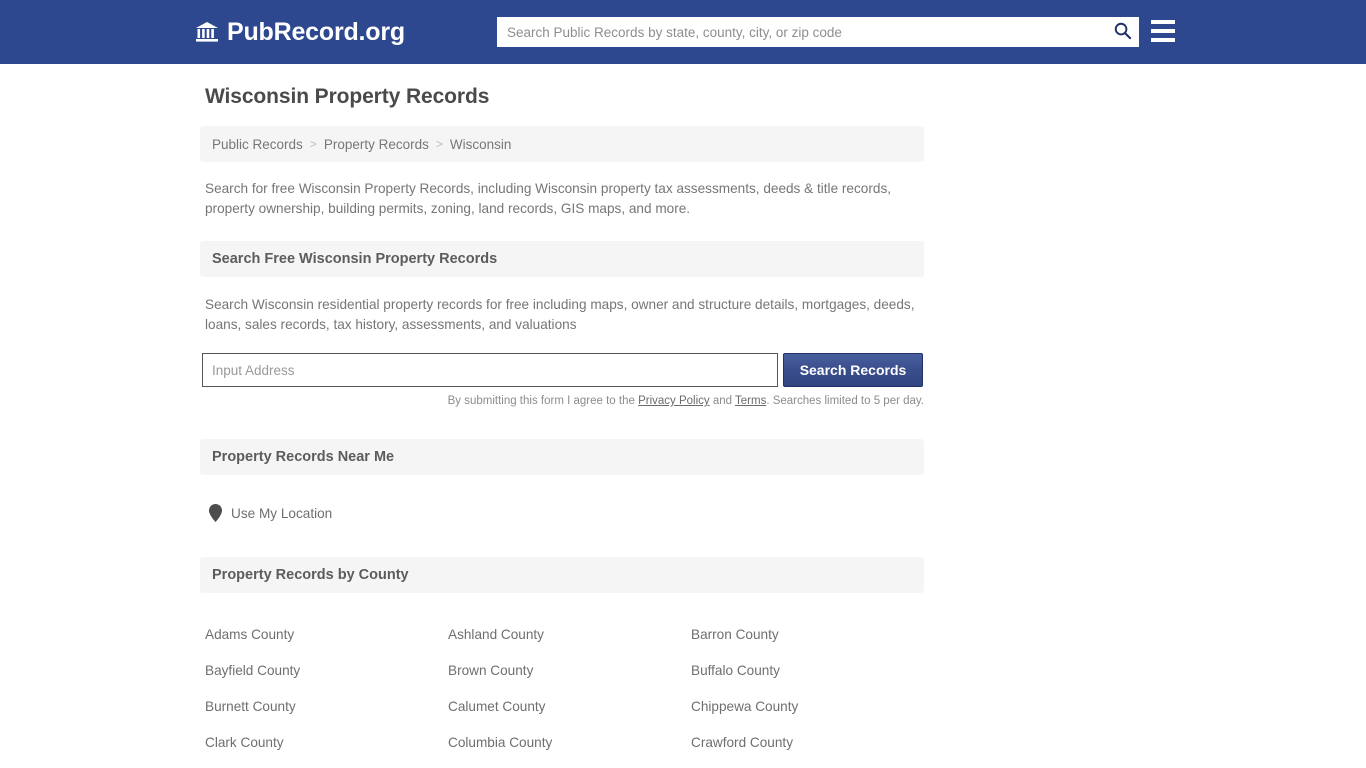 The height and width of the screenshot is (768, 1366). I want to click on county-link: Clark County, so click(326, 743).